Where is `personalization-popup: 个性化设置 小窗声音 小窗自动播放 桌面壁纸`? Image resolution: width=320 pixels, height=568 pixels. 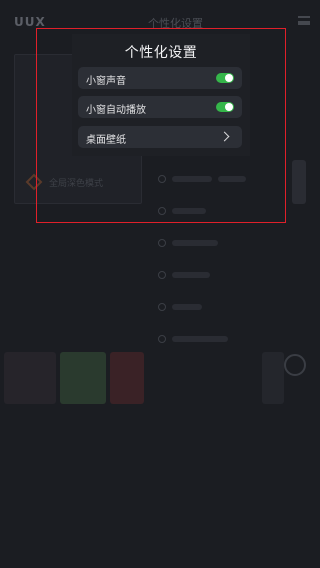 personalization-popup: 个性化设置 小窗声音 小窗自动播放 桌面壁纸 is located at coordinates (161, 95).